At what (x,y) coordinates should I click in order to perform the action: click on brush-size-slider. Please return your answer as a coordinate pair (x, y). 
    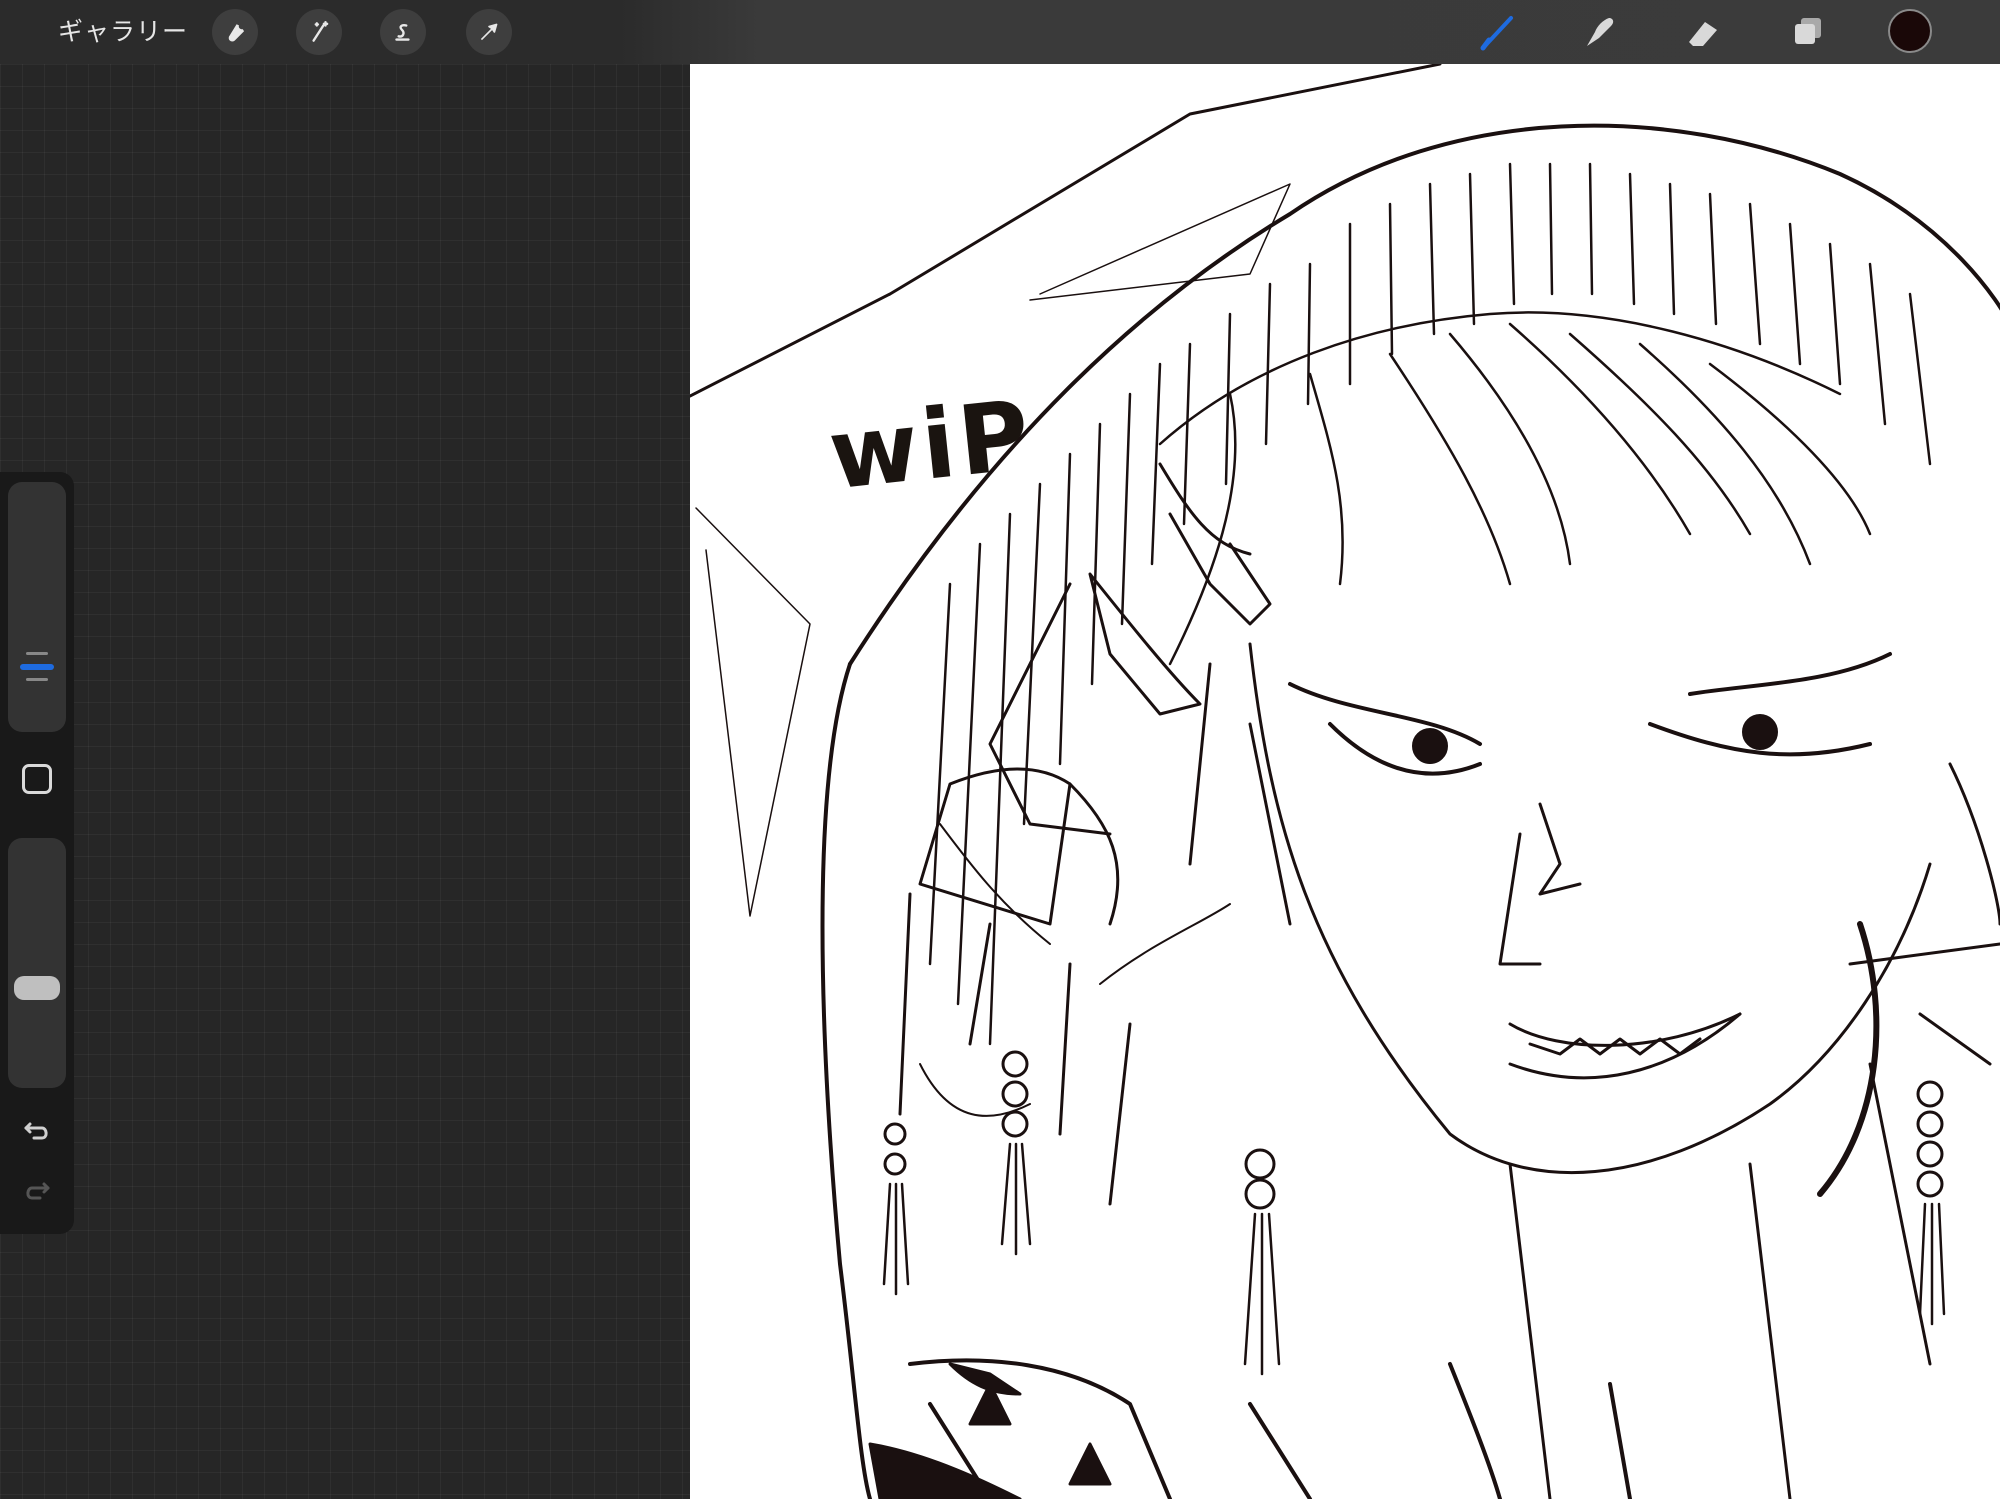
    Looking at the image, I should click on (37, 607).